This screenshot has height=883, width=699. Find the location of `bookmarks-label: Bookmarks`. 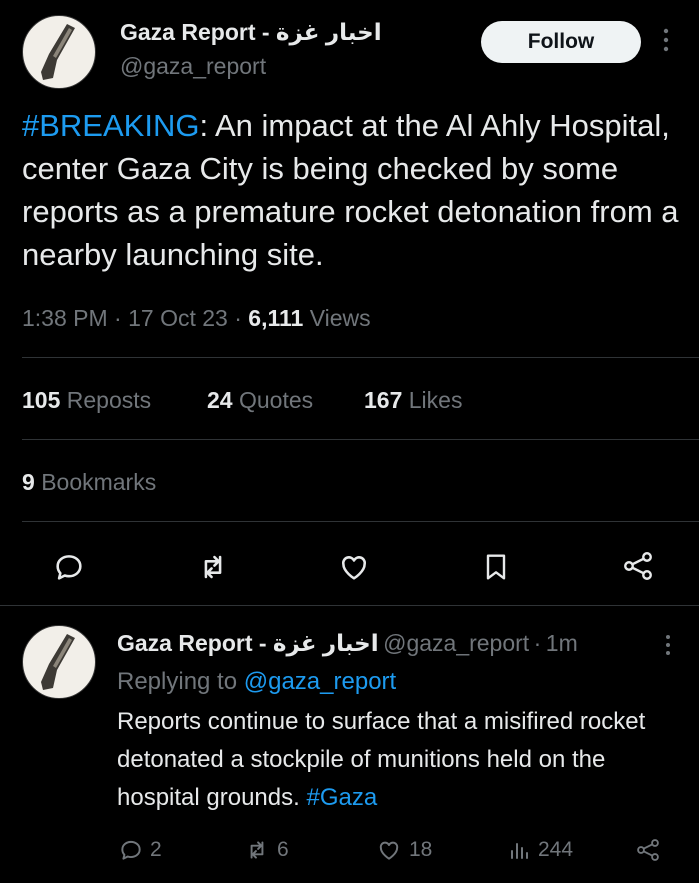

bookmarks-label: Bookmarks is located at coordinates (99, 482).